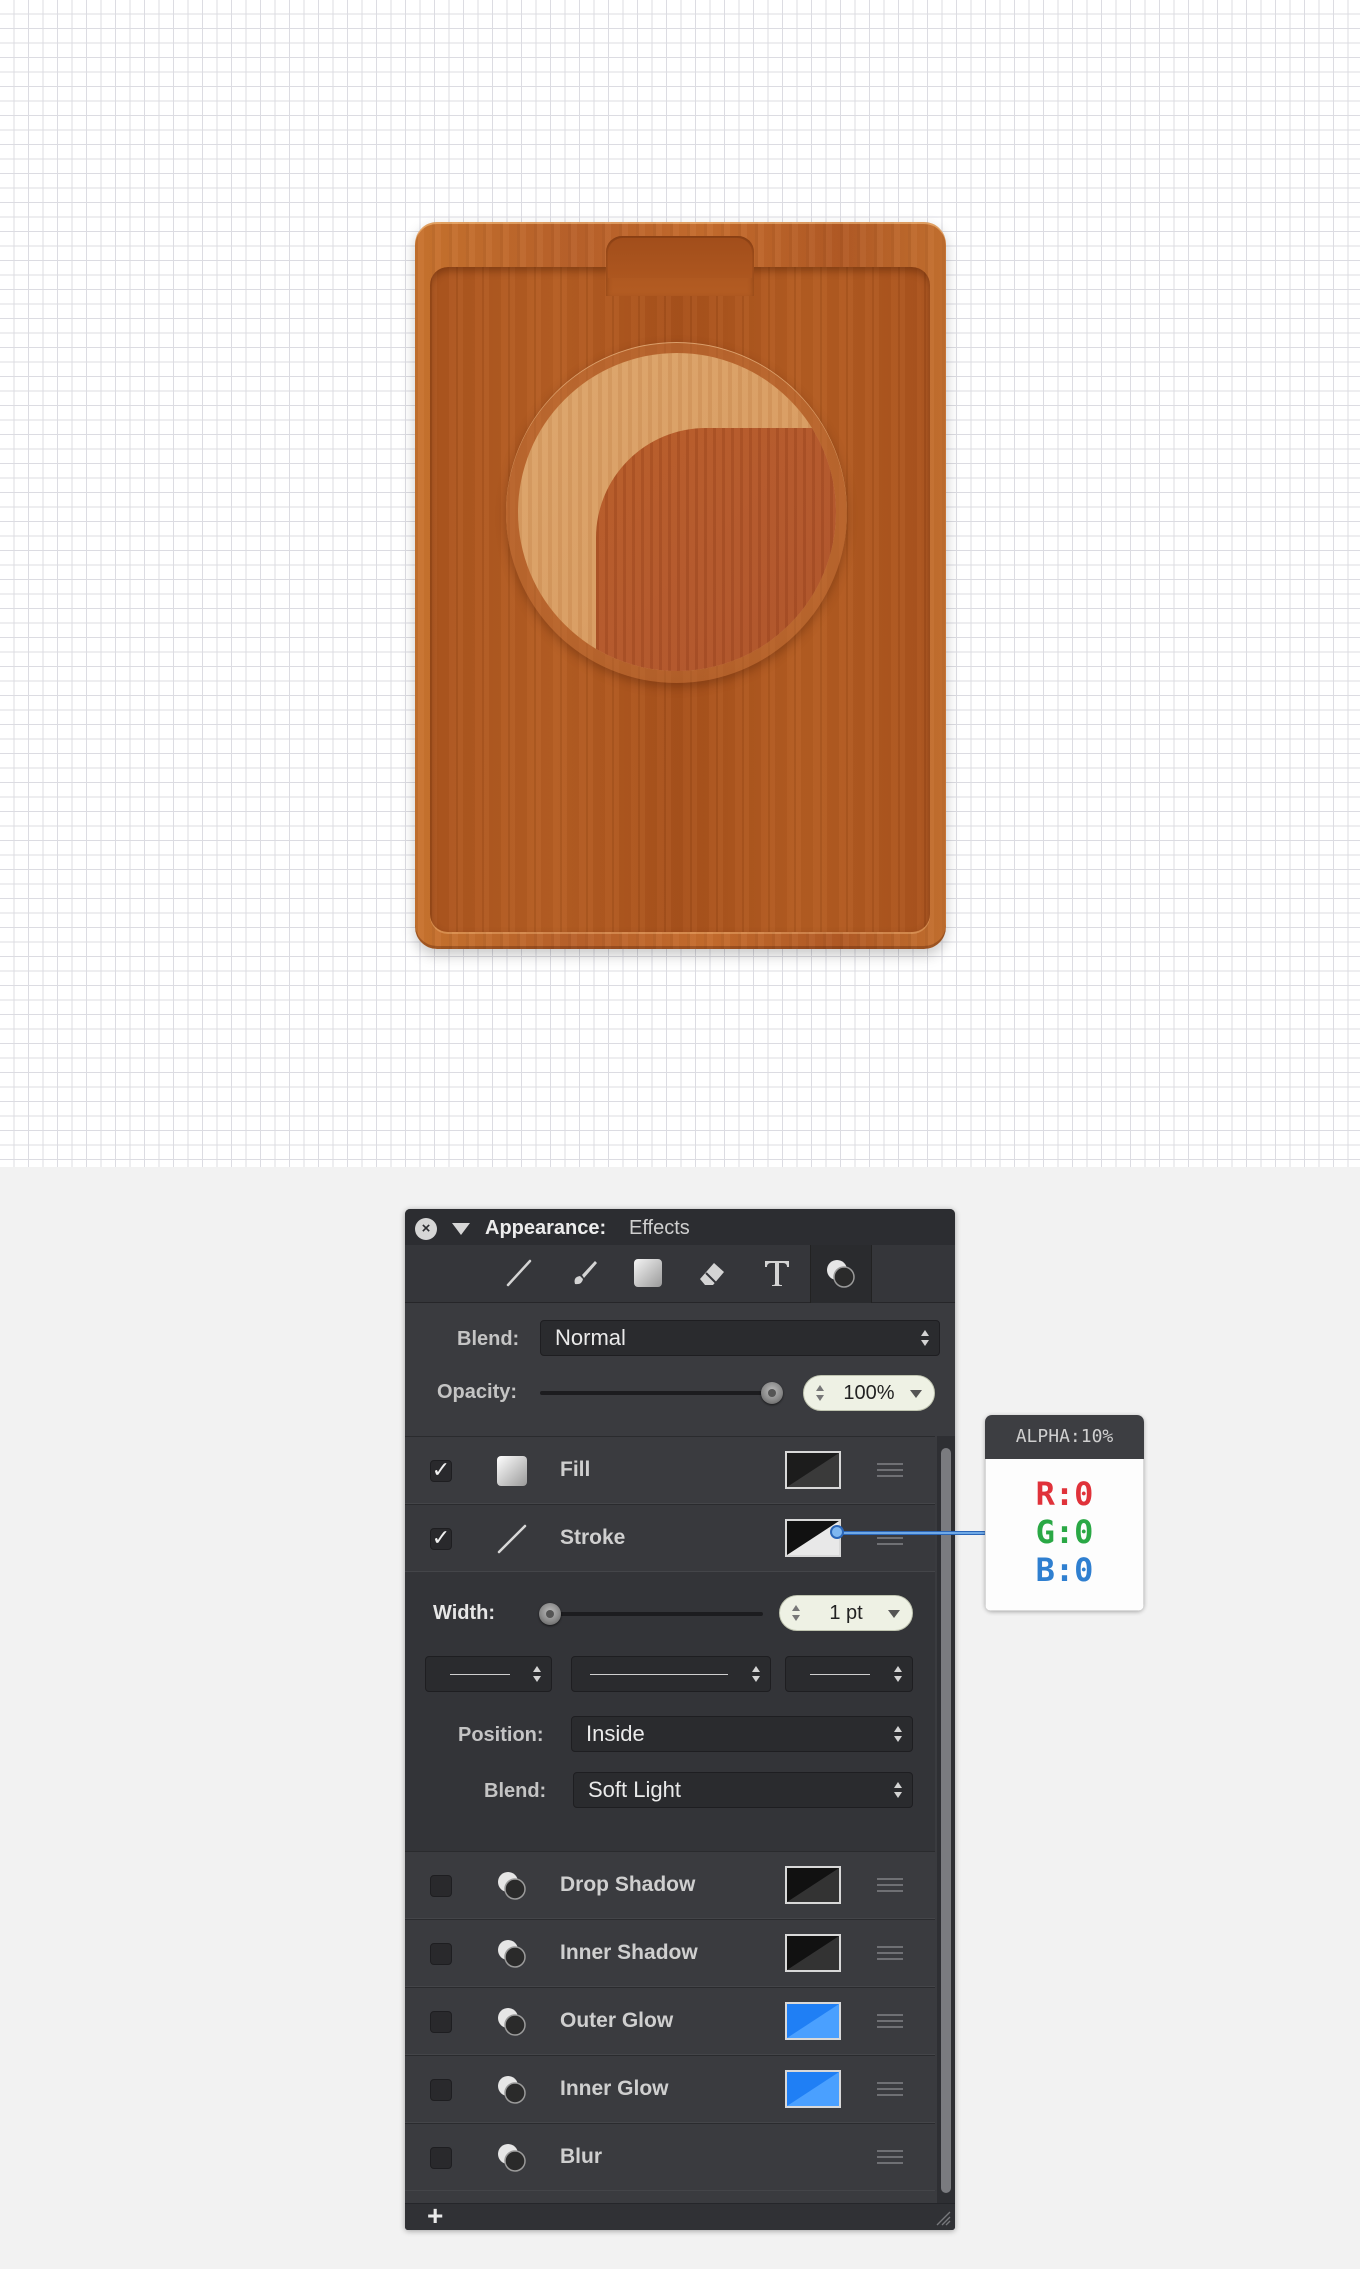 This screenshot has width=1360, height=2269. What do you see at coordinates (712, 1275) in the screenshot?
I see `eraser-tool-icon` at bounding box center [712, 1275].